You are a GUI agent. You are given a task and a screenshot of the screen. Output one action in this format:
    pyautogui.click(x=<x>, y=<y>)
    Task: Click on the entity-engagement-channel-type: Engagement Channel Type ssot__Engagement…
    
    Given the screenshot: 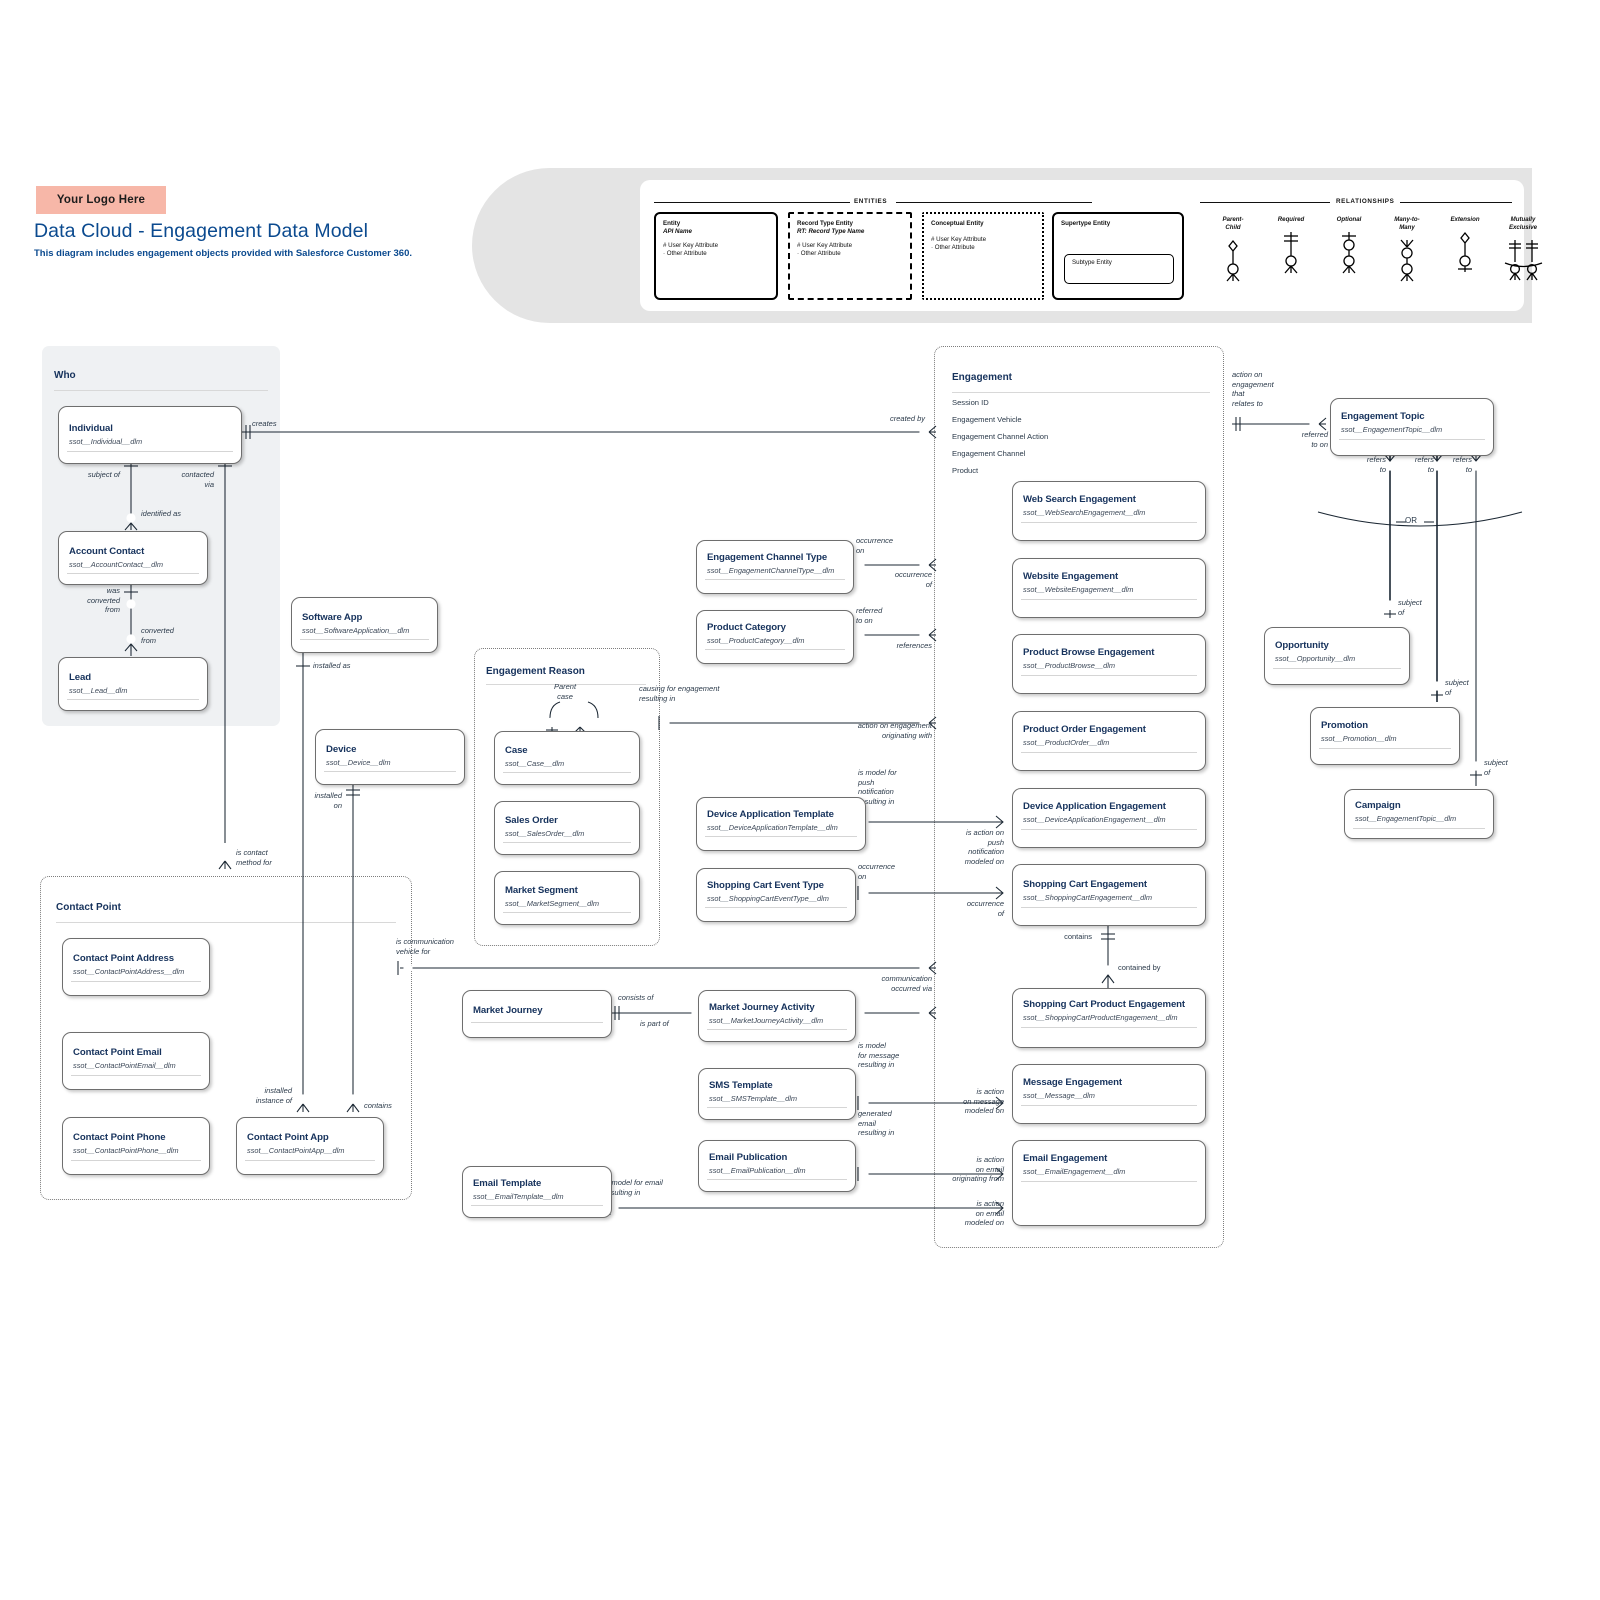 What is the action you would take?
    pyautogui.click(x=775, y=567)
    